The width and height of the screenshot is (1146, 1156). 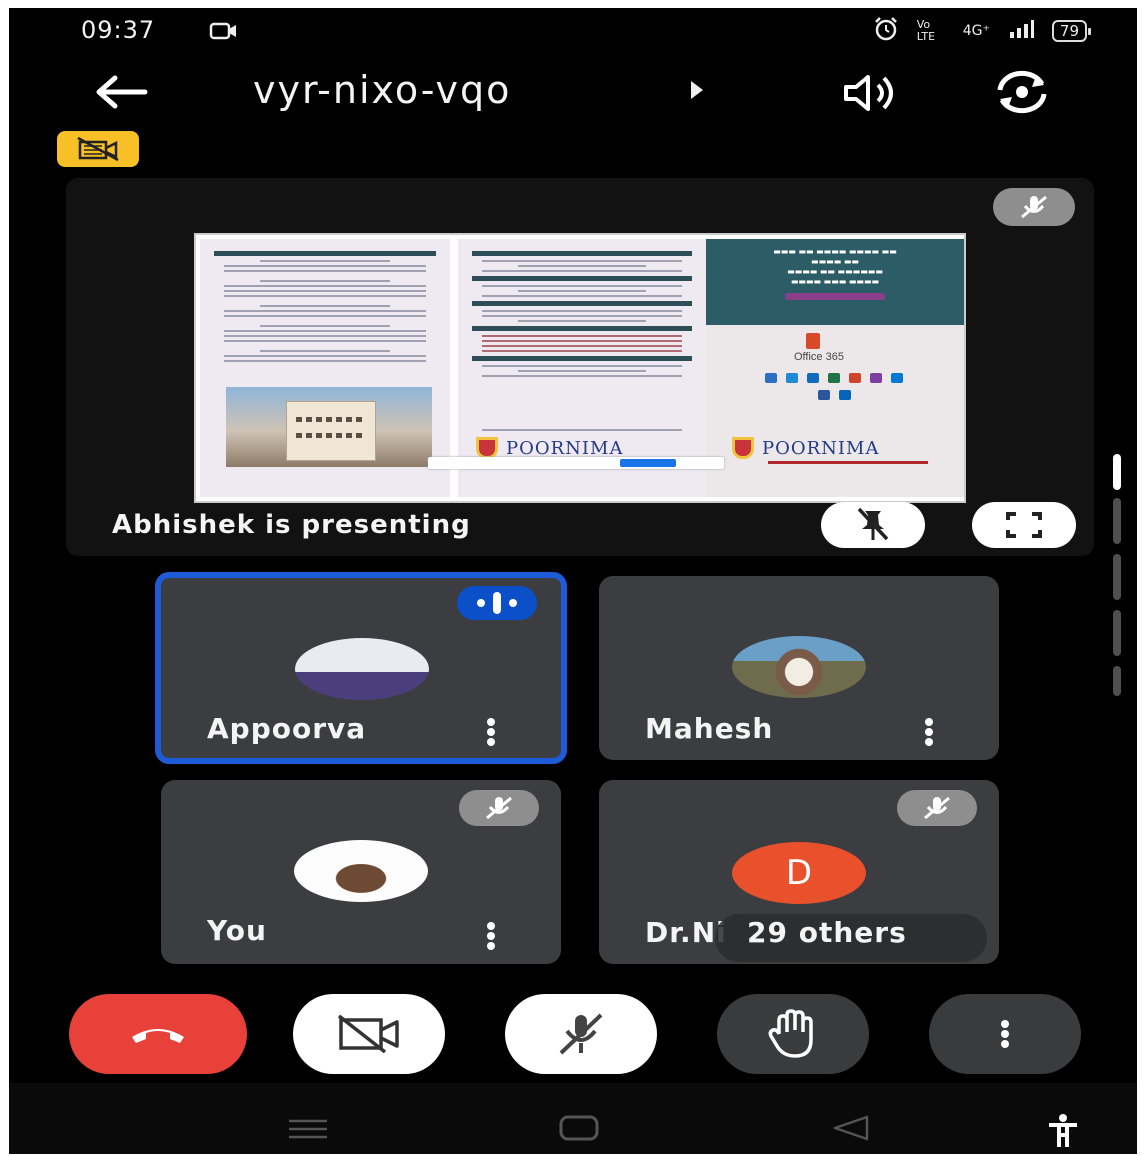 I want to click on battery-icon: 79, so click(x=1071, y=31).